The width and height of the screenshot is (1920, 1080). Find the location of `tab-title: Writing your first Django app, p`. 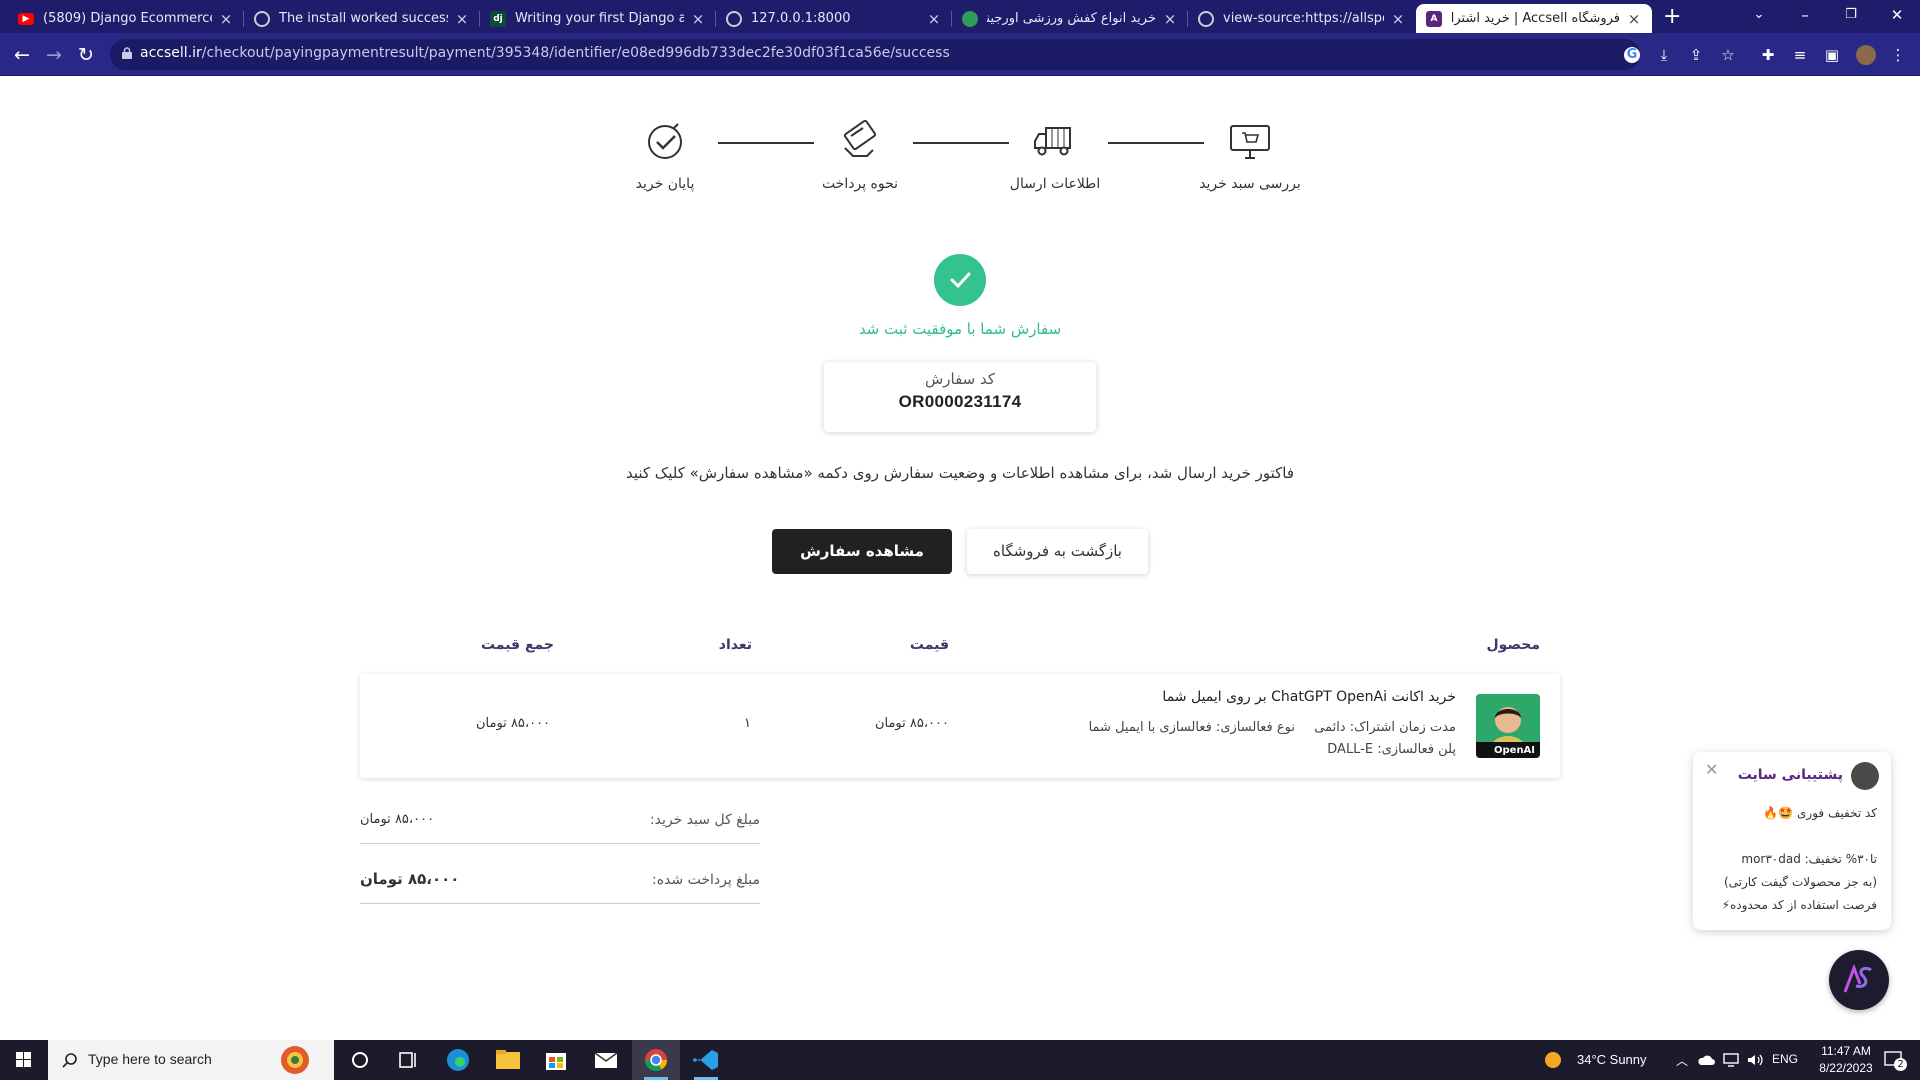

tab-title: Writing your first Django app, p is located at coordinates (599, 18).